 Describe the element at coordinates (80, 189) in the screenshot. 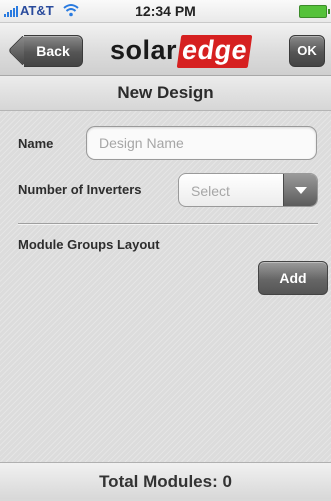

I see `inverters-label: Number of Inverters` at that location.